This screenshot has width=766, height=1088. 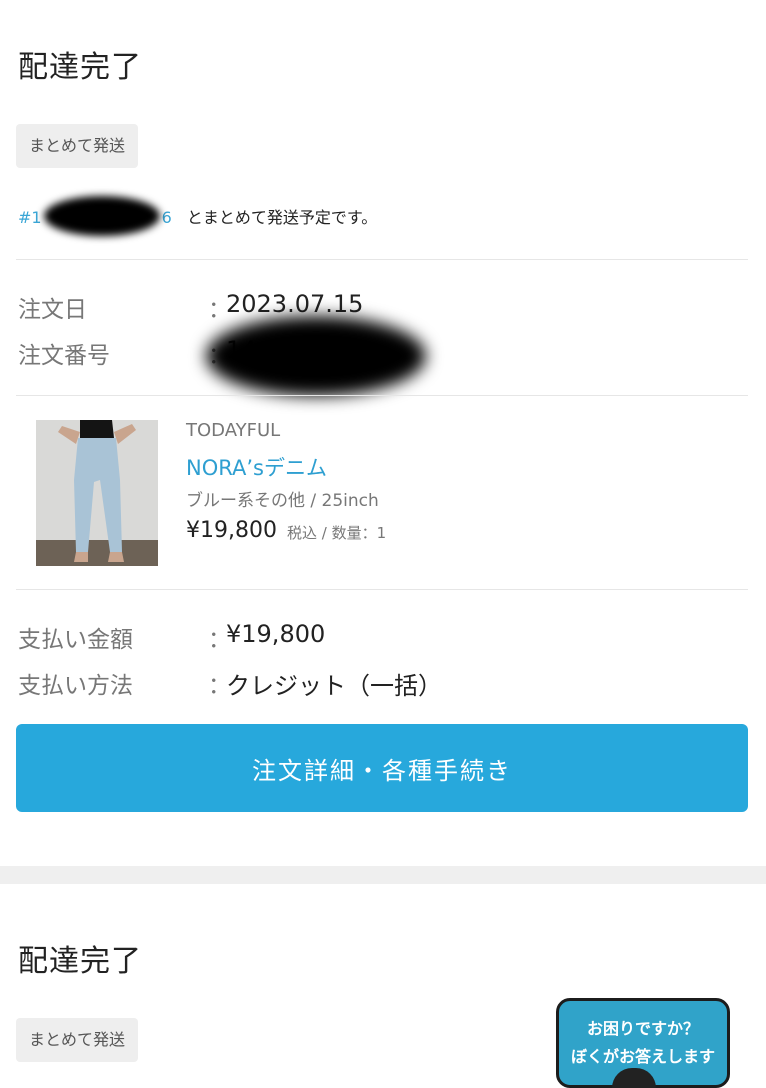 What do you see at coordinates (64, 356) in the screenshot?
I see `order-number-label: 注文番号` at bounding box center [64, 356].